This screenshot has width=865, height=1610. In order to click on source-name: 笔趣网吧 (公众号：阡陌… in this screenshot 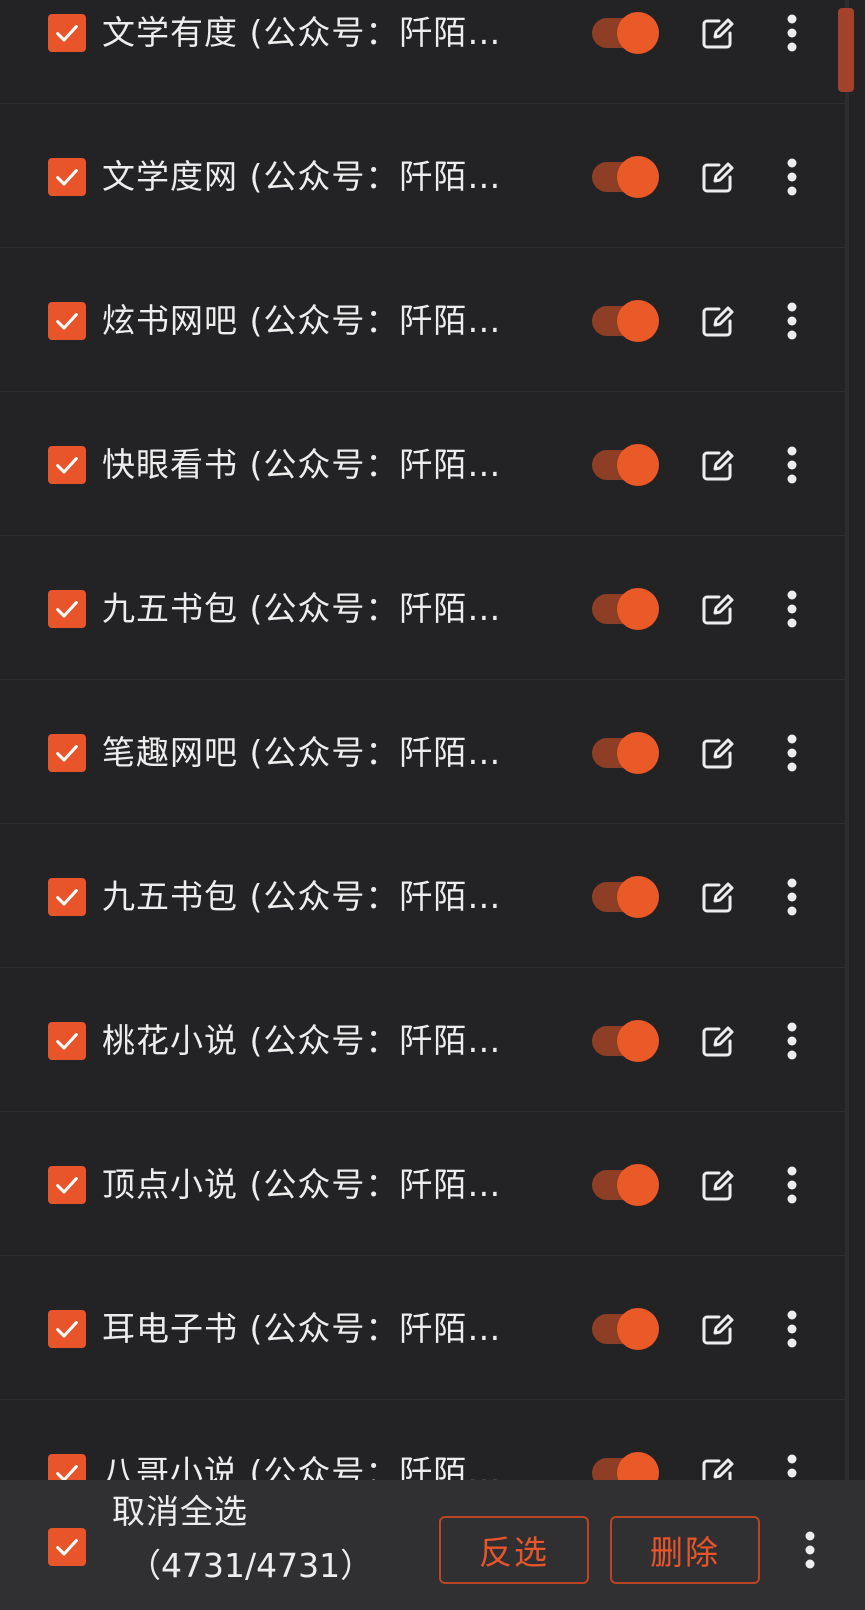, I will do `click(302, 752)`.